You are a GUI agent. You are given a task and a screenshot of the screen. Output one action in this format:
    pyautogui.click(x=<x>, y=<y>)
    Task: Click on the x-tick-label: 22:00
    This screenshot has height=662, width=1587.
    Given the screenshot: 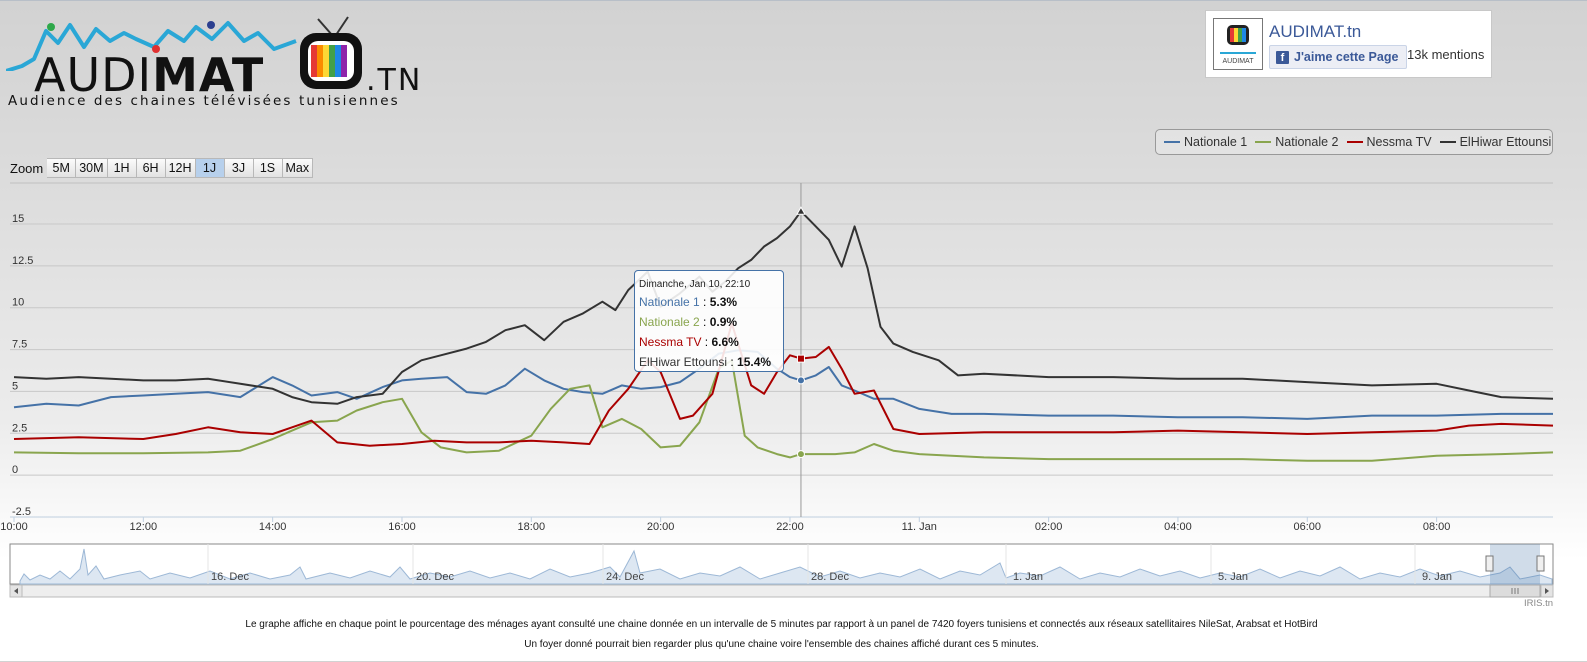 What is the action you would take?
    pyautogui.click(x=790, y=527)
    